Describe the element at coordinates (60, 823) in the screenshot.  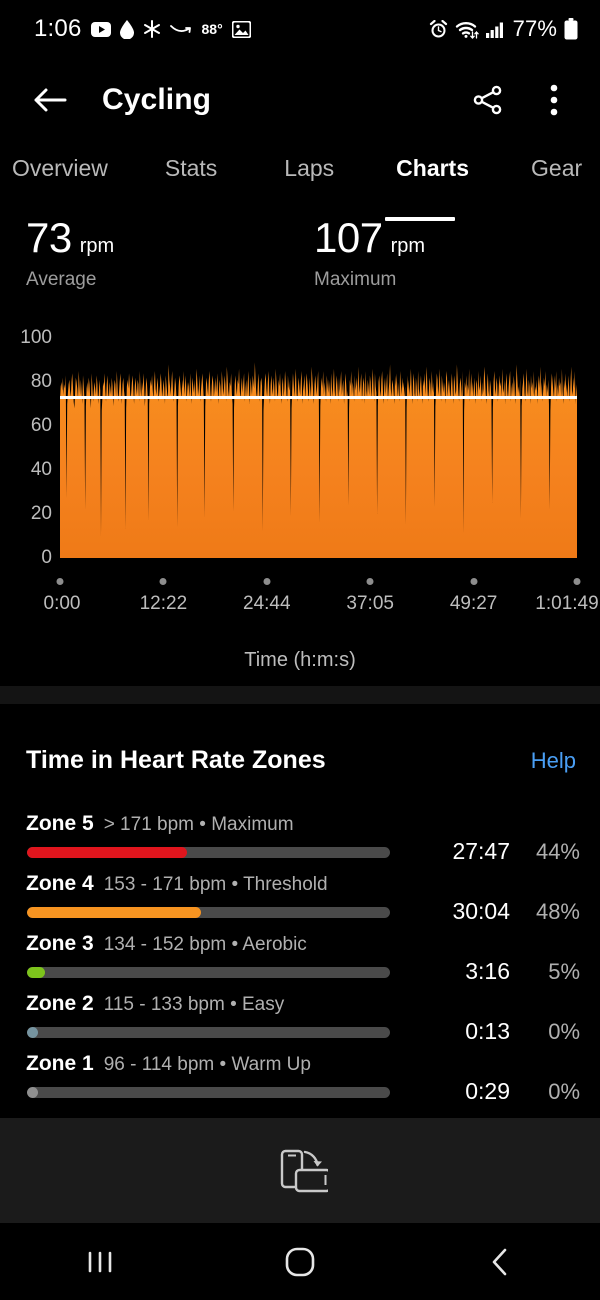
I see `zone-name: Zone 5` at that location.